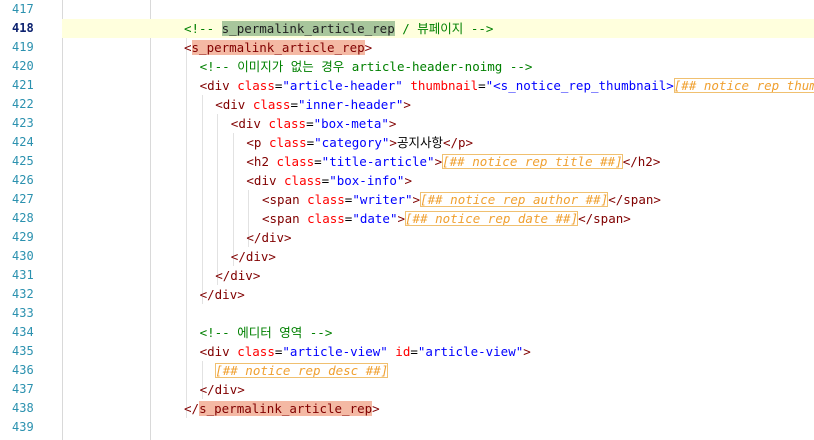  Describe the element at coordinates (23, 408) in the screenshot. I see `line-number: 438` at that location.